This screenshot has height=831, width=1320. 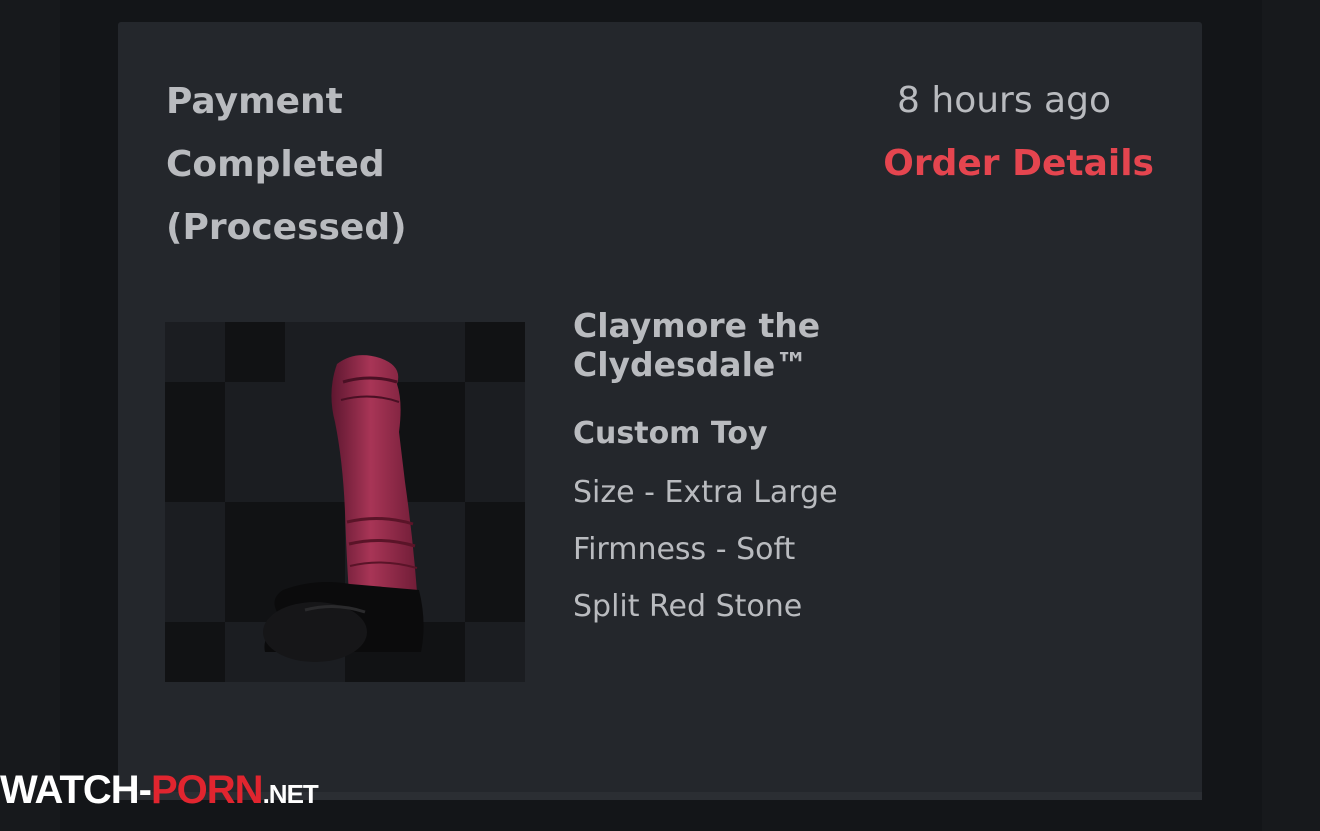 I want to click on watermark-logo: WATCH-PORN.NET, so click(x=159, y=792).